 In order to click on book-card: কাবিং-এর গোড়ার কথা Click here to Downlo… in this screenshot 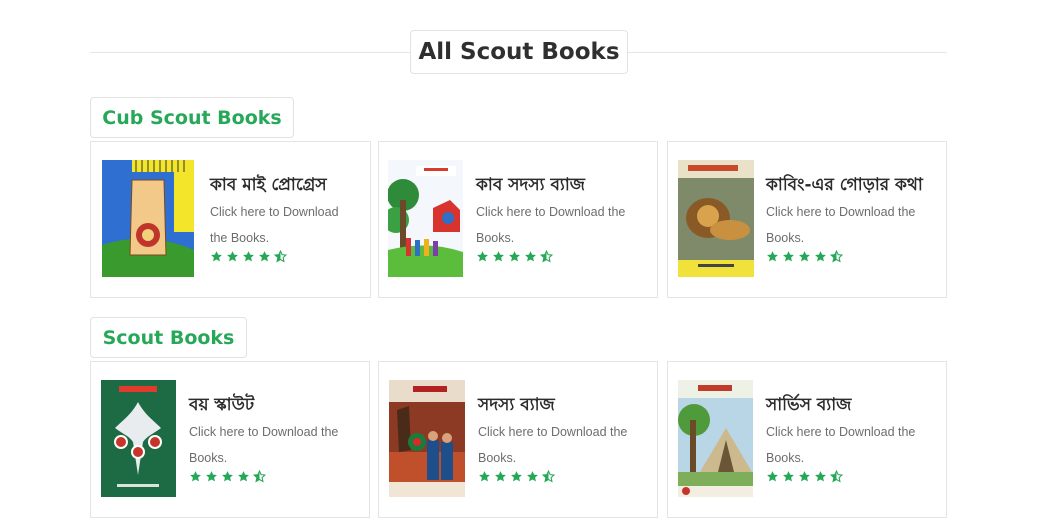, I will do `click(807, 219)`.